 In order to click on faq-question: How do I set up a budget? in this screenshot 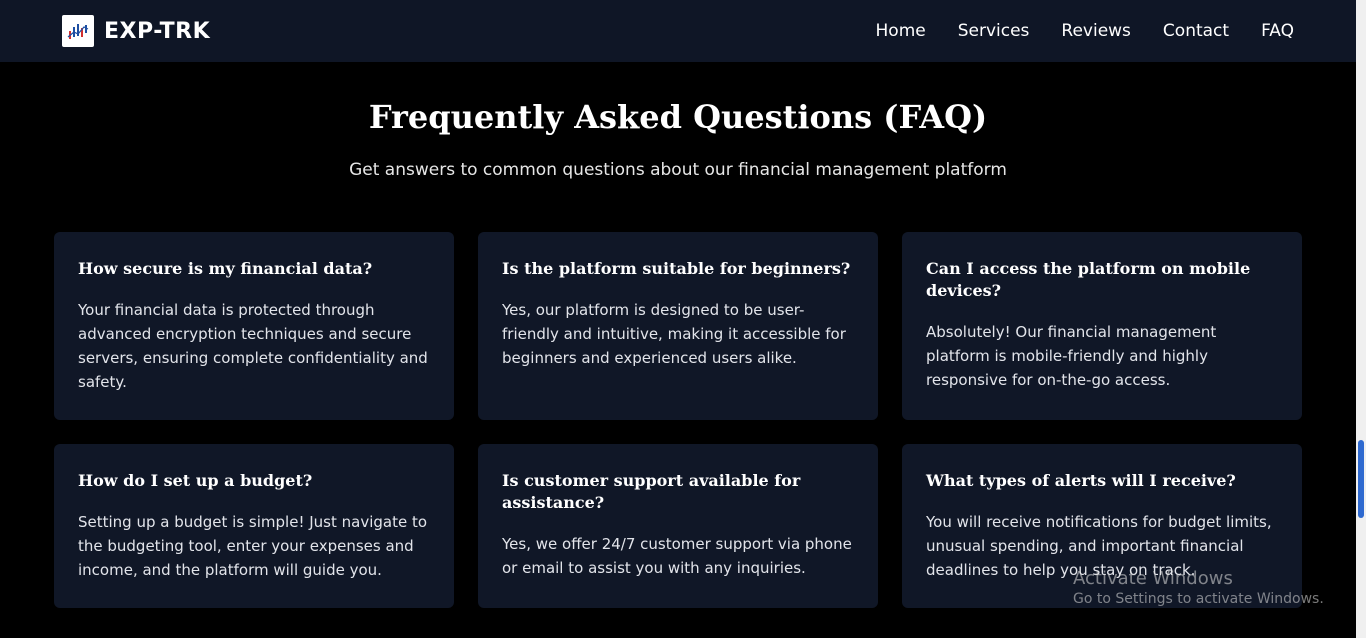, I will do `click(195, 480)`.